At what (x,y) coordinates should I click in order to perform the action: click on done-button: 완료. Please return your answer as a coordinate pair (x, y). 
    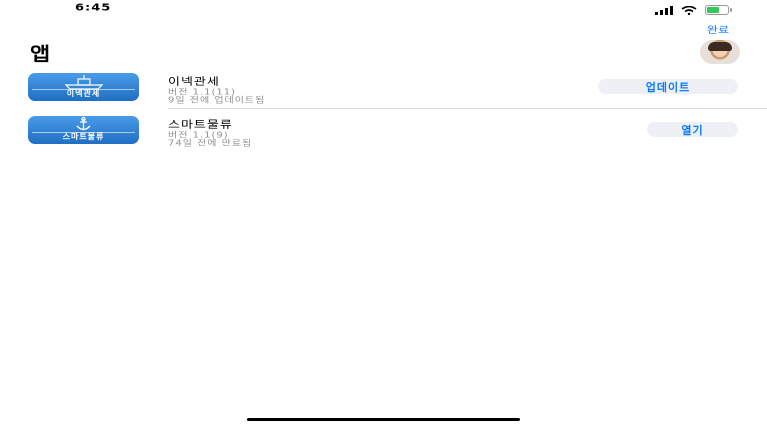
    Looking at the image, I should click on (718, 29).